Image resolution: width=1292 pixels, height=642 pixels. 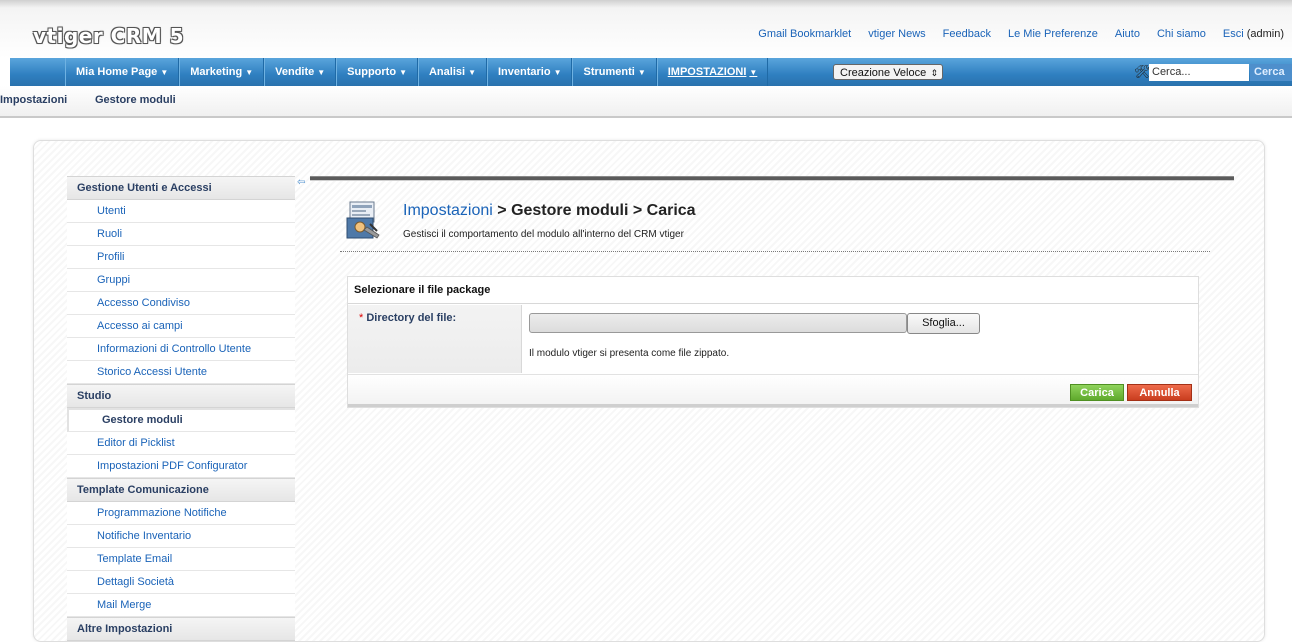 I want to click on nav-settings-label: IMPOSTAZIONI, so click(x=707, y=72).